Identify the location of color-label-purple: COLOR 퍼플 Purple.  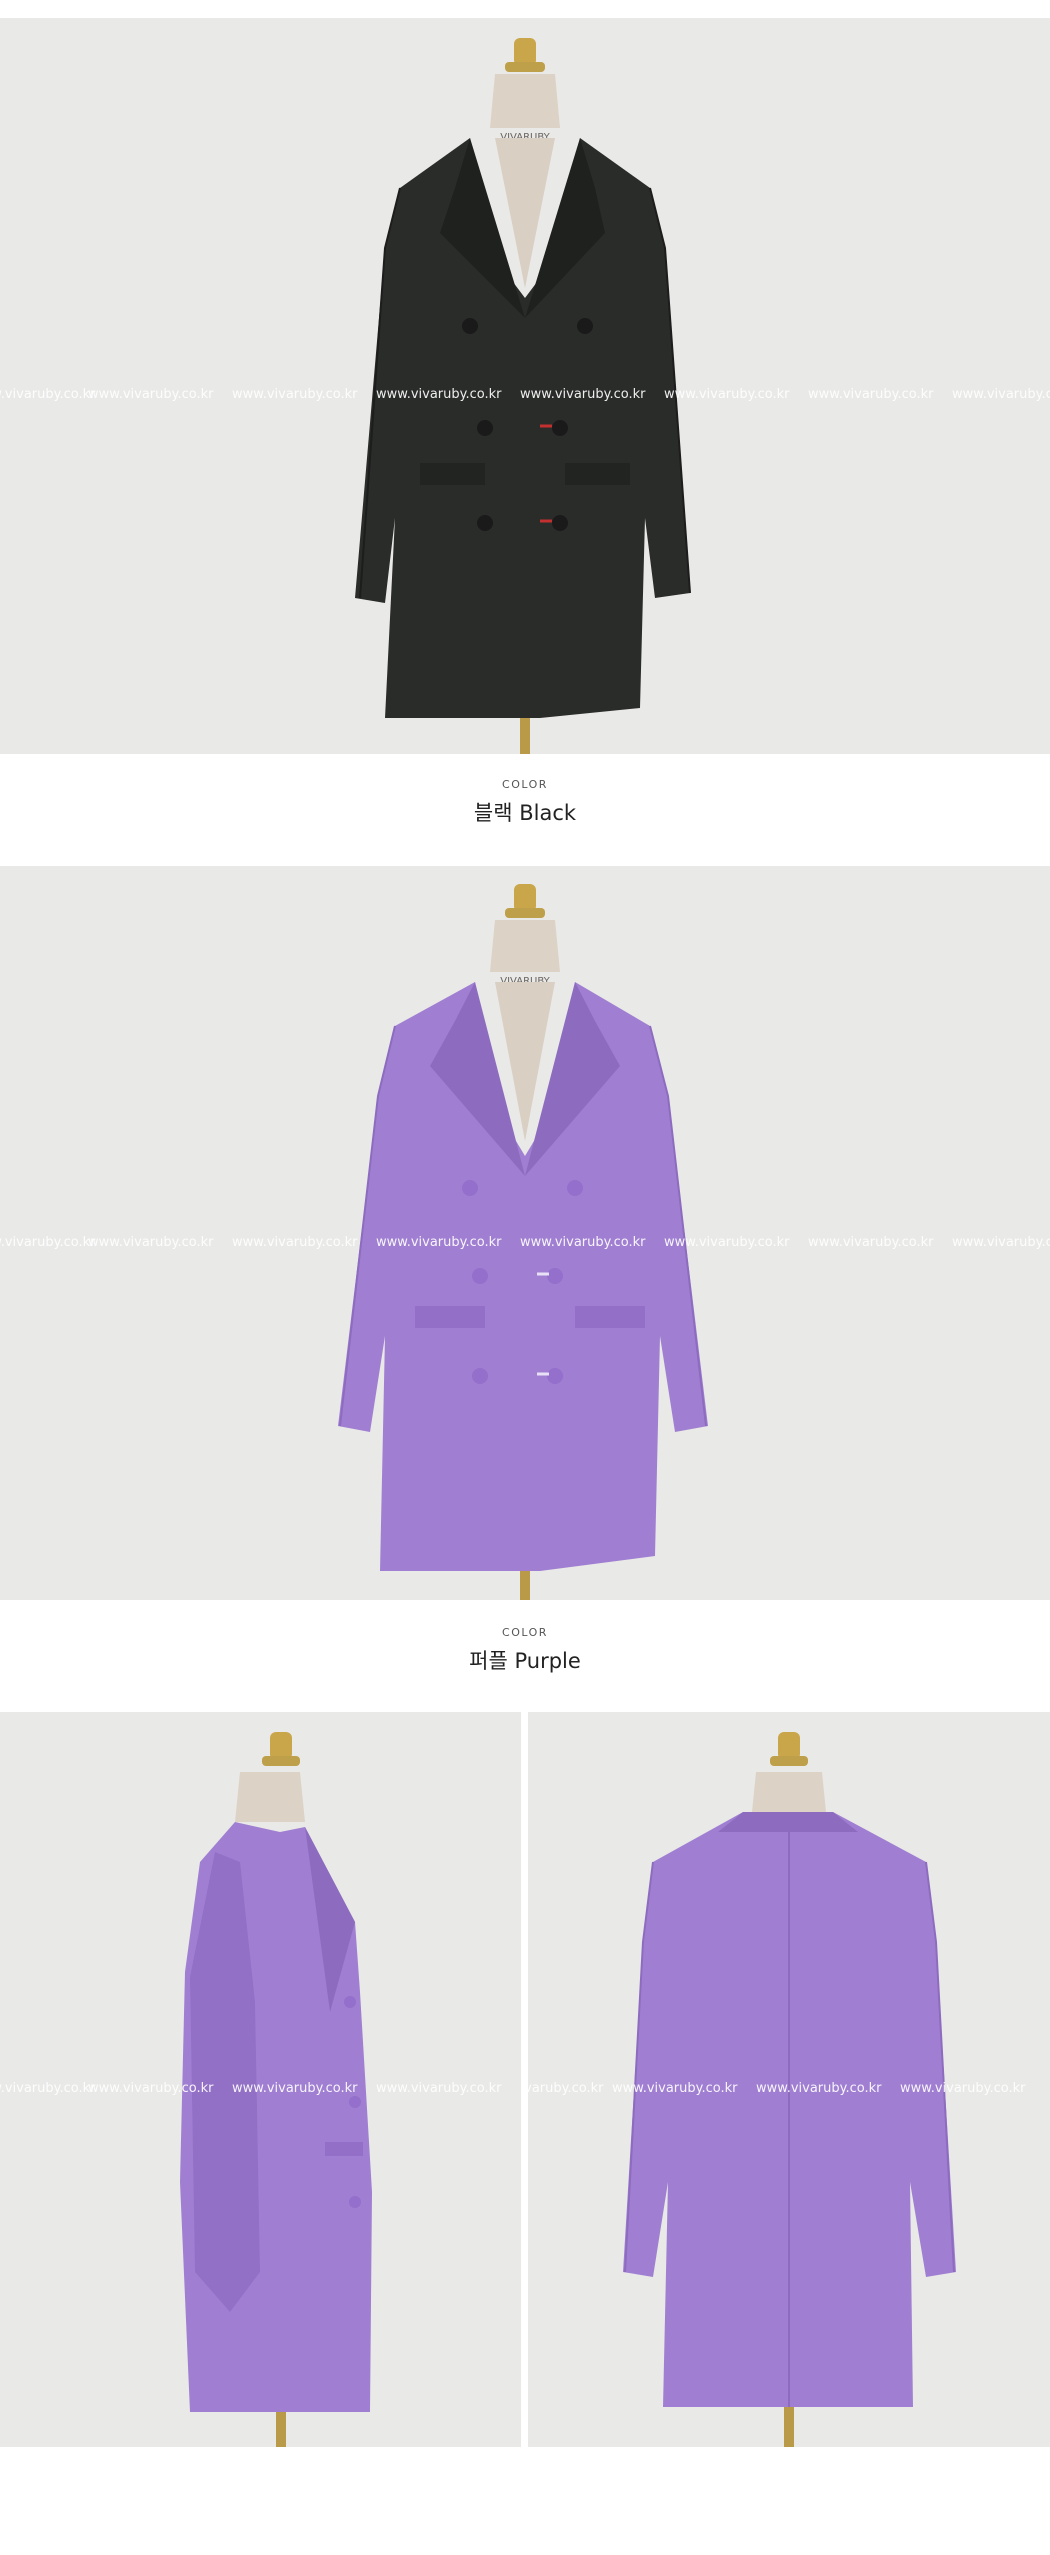
(525, 1650).